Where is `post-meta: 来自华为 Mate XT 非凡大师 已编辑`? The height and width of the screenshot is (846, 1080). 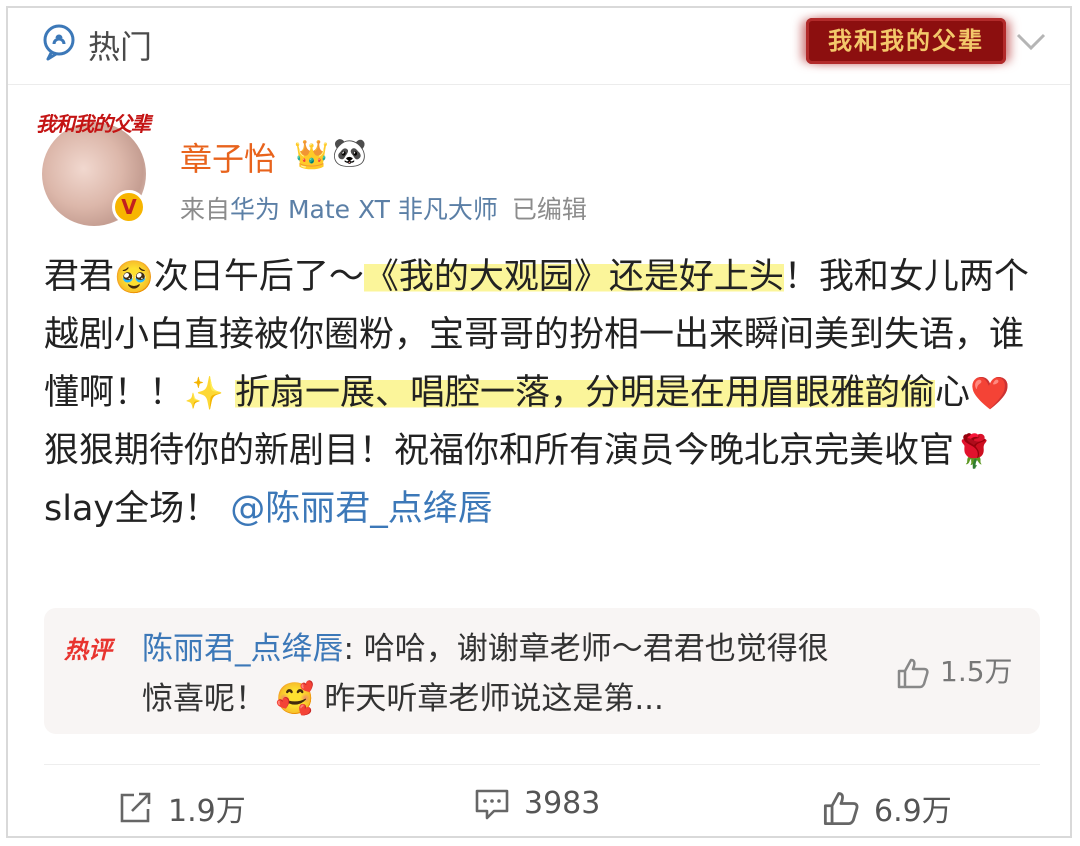 post-meta: 来自华为 Mate XT 非凡大师 已编辑 is located at coordinates (383, 208).